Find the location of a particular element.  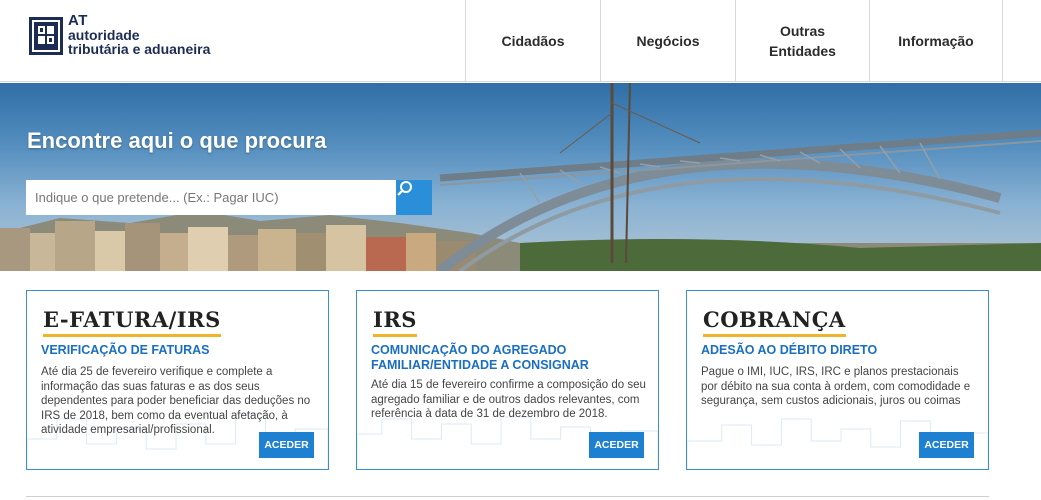

card-title: COBRANÇA is located at coordinates (774, 322).